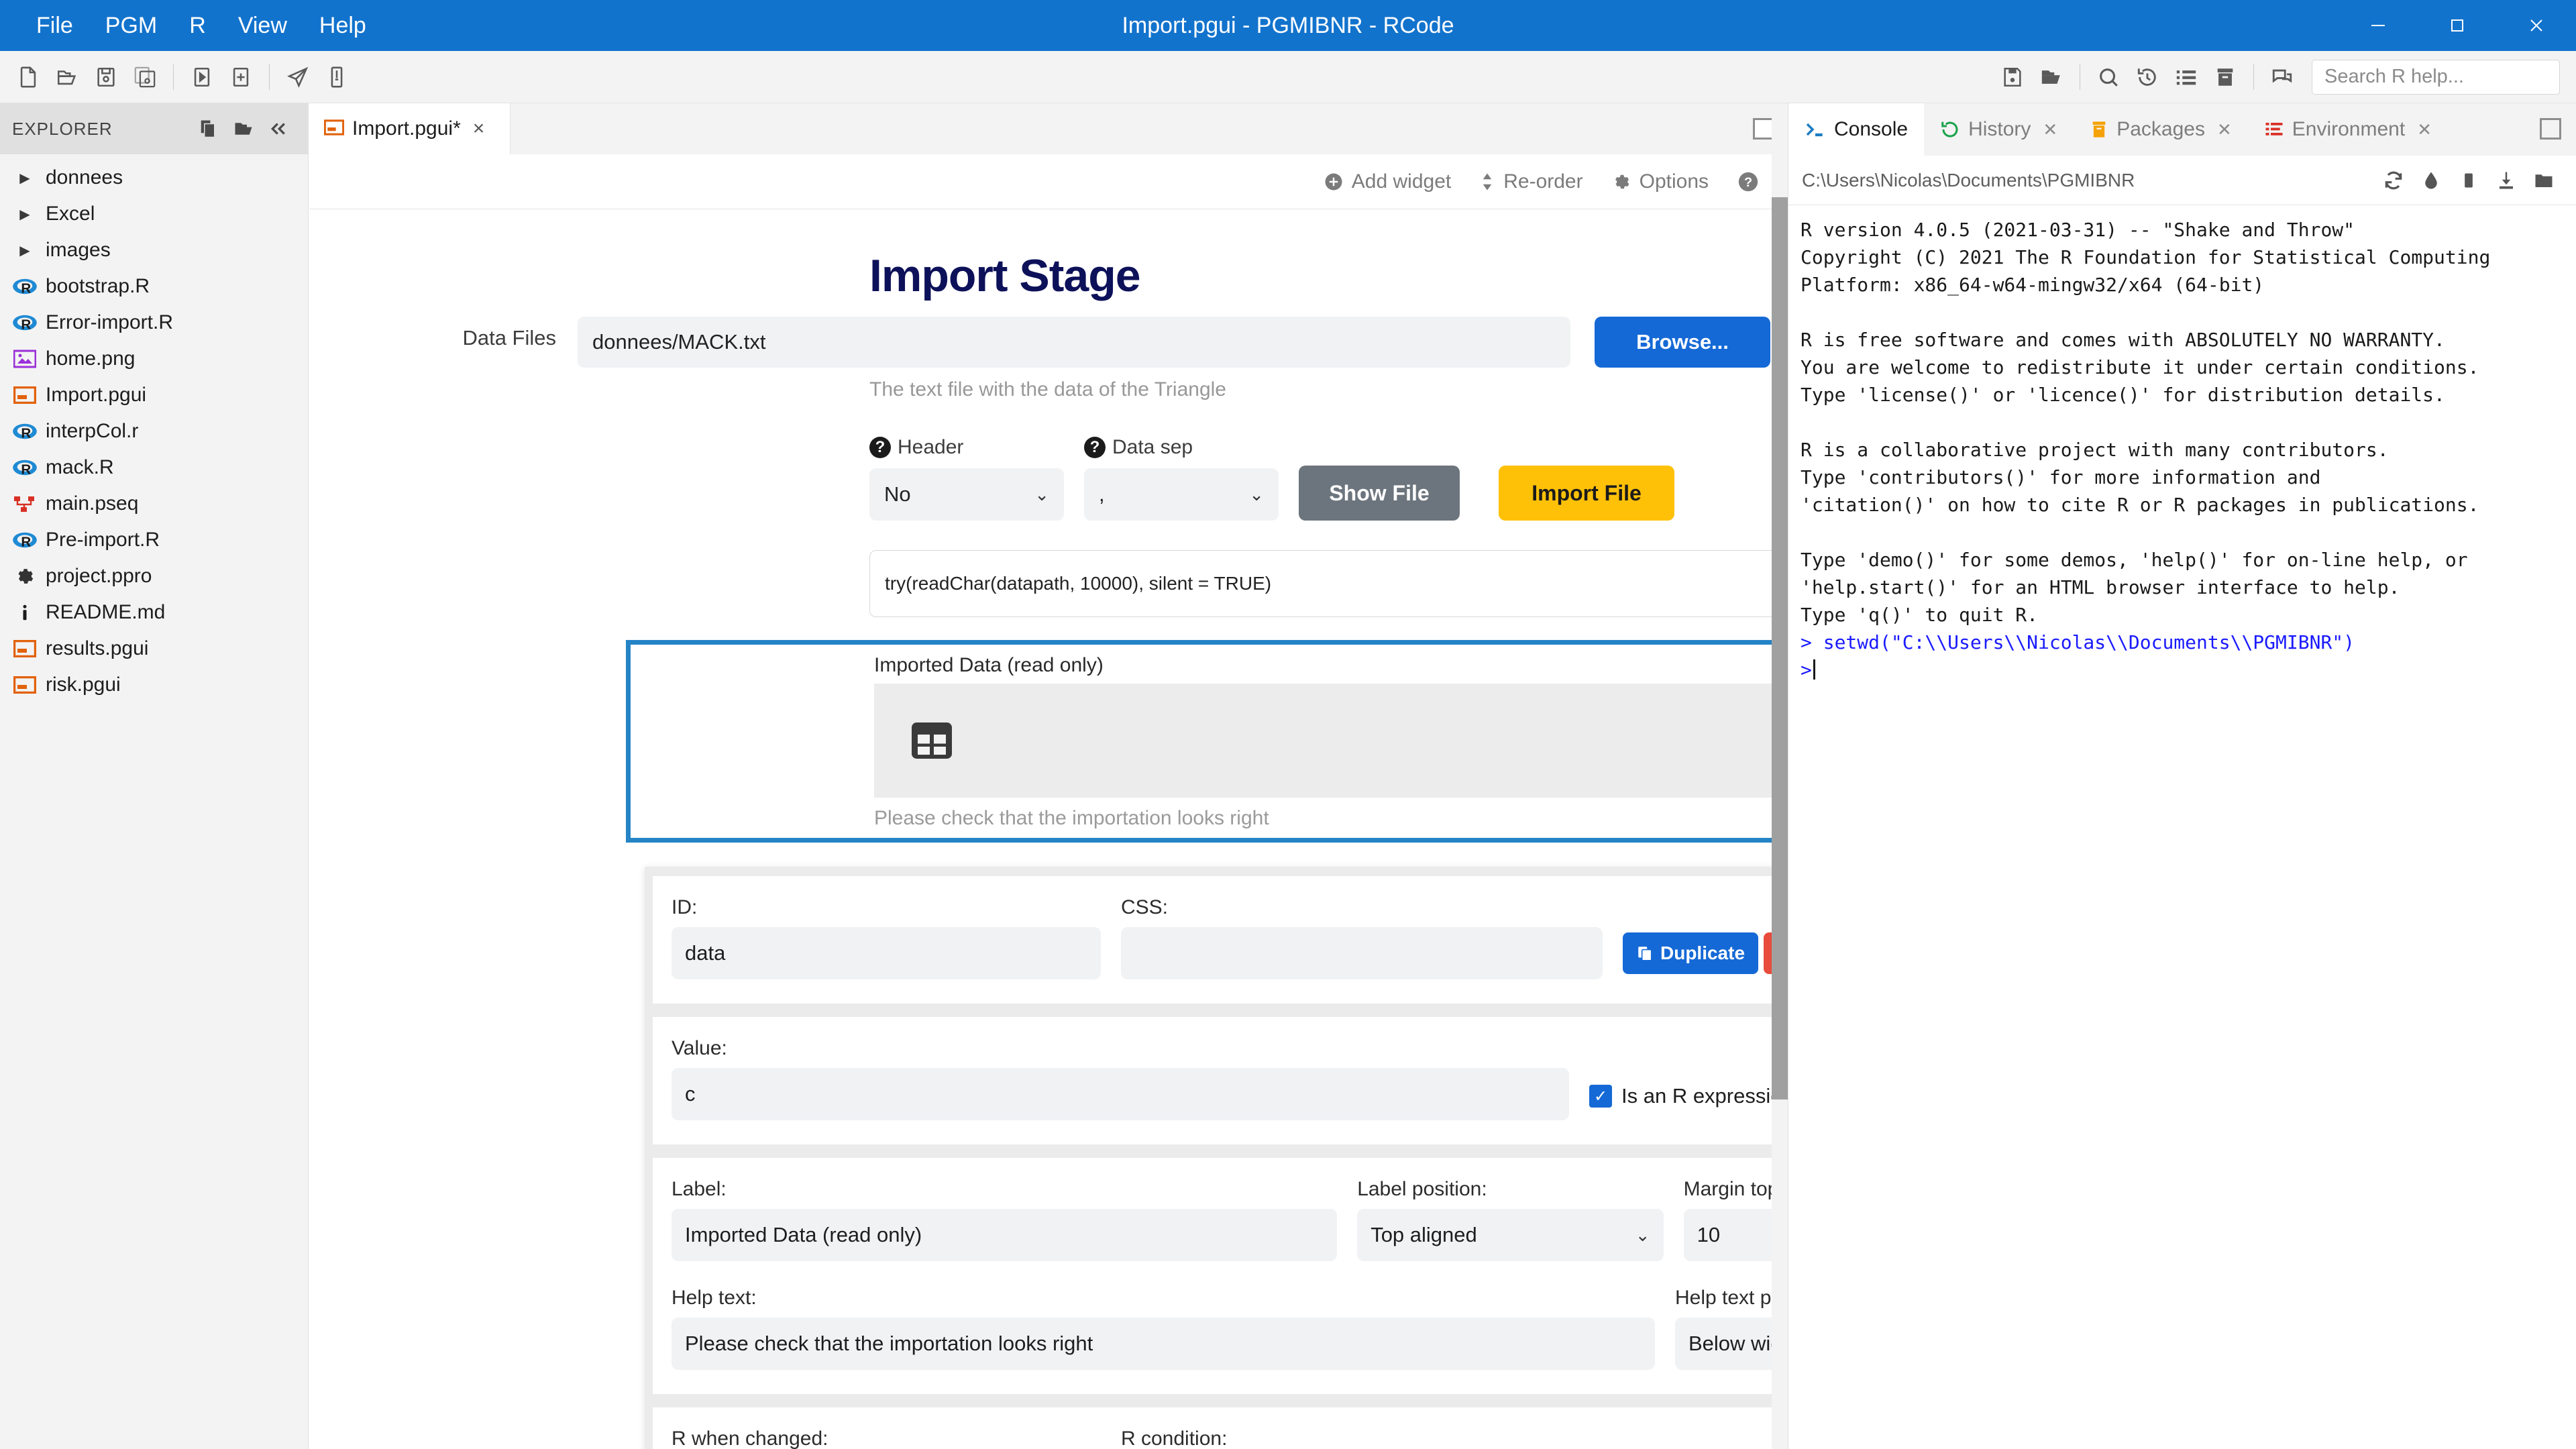 The height and width of the screenshot is (1449, 2576). What do you see at coordinates (2378, 25) in the screenshot?
I see `minimize-button` at bounding box center [2378, 25].